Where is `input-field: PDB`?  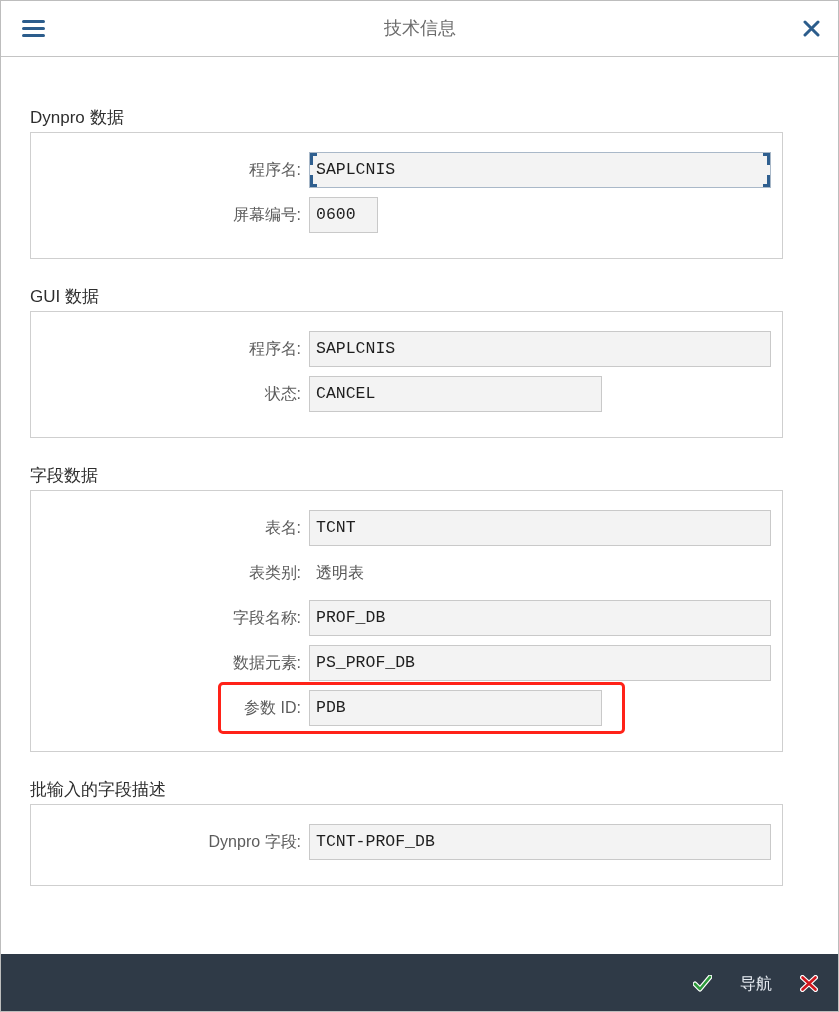 input-field: PDB is located at coordinates (455, 708).